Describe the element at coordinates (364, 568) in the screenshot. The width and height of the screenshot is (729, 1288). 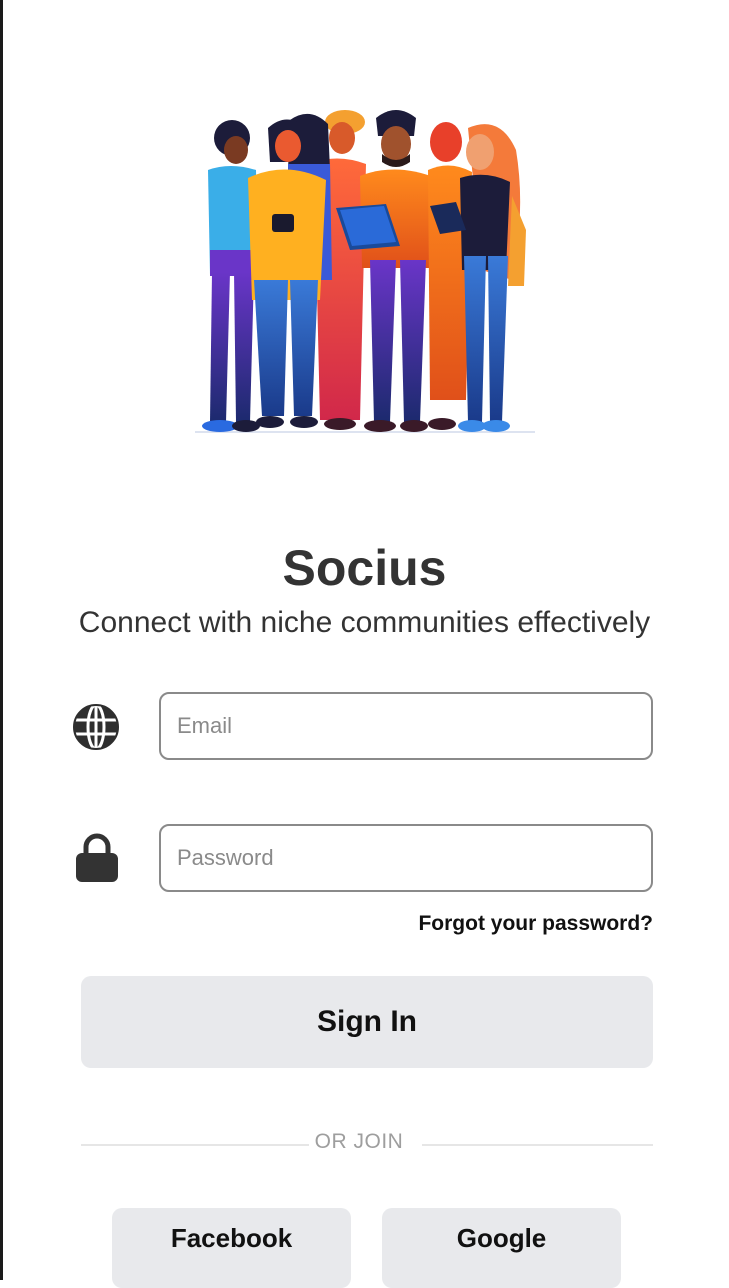
I see `app-title: Socius` at that location.